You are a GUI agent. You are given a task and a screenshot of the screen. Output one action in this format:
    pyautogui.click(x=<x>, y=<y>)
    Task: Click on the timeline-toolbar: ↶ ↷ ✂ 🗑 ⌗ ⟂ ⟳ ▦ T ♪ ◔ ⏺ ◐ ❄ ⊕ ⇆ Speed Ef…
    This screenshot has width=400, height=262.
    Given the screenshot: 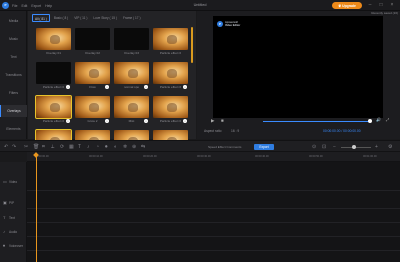 What is the action you would take?
    pyautogui.click(x=200, y=146)
    